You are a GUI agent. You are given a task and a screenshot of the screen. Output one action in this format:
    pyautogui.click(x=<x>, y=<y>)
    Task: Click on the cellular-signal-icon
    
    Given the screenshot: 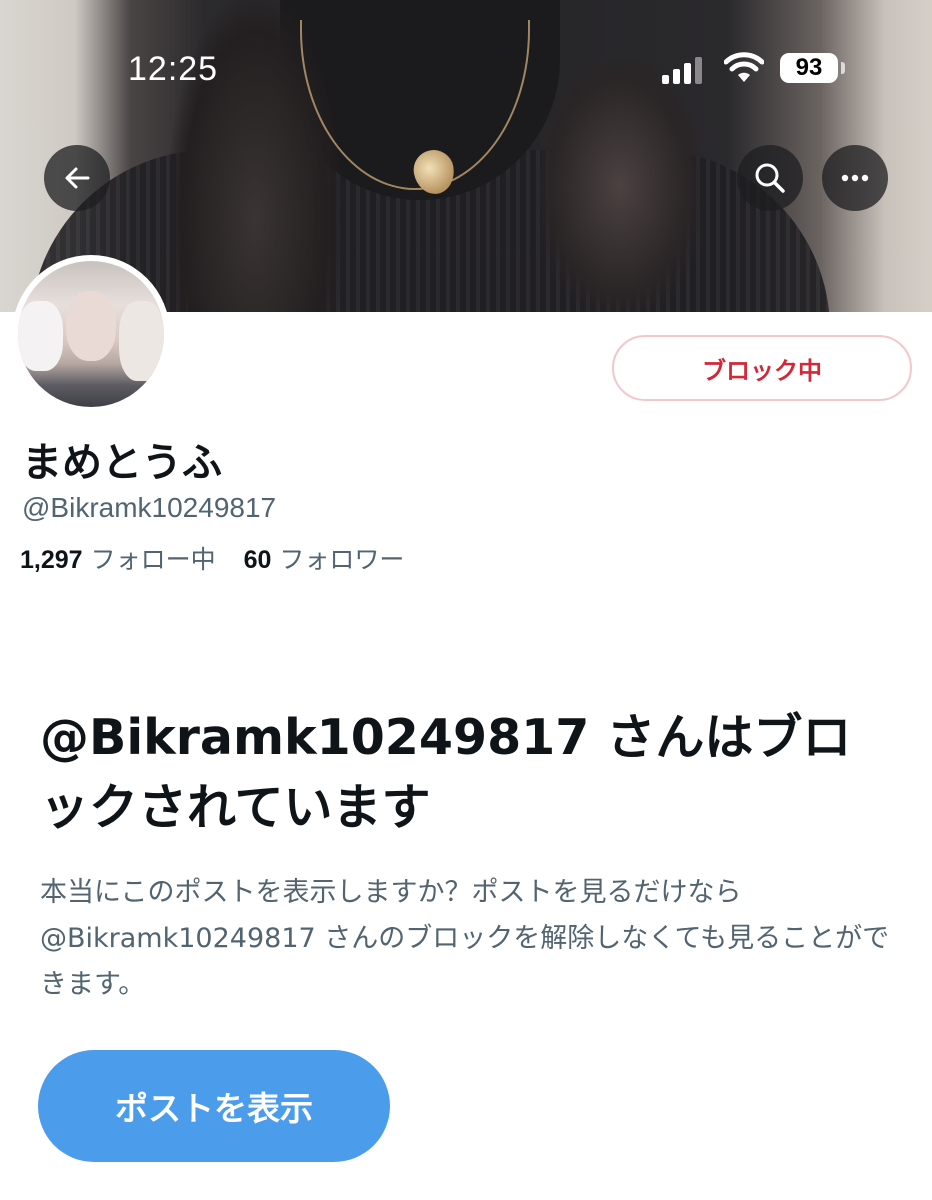 What is the action you would take?
    pyautogui.click(x=682, y=70)
    